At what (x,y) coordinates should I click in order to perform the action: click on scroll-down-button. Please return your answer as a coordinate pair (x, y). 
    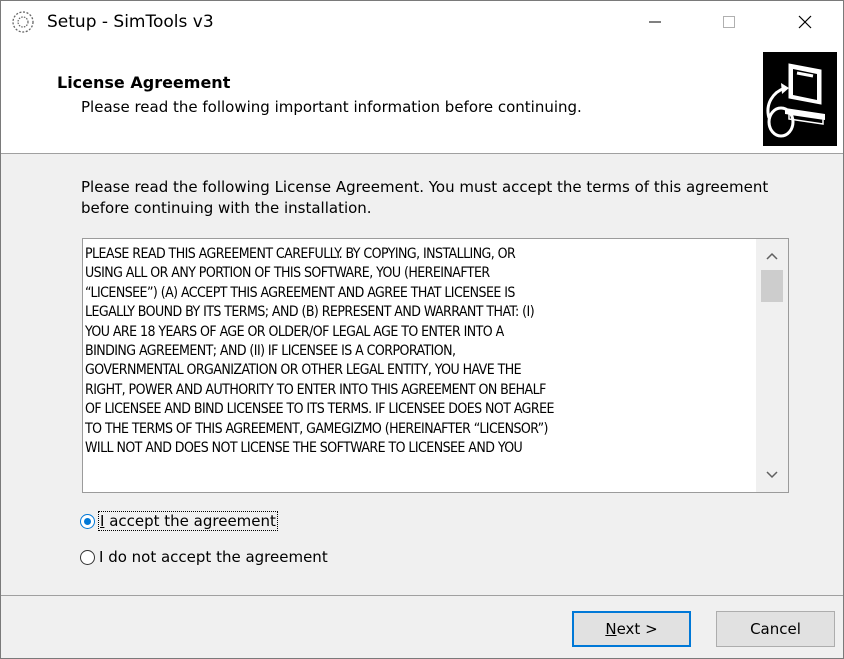
    Looking at the image, I should click on (772, 475).